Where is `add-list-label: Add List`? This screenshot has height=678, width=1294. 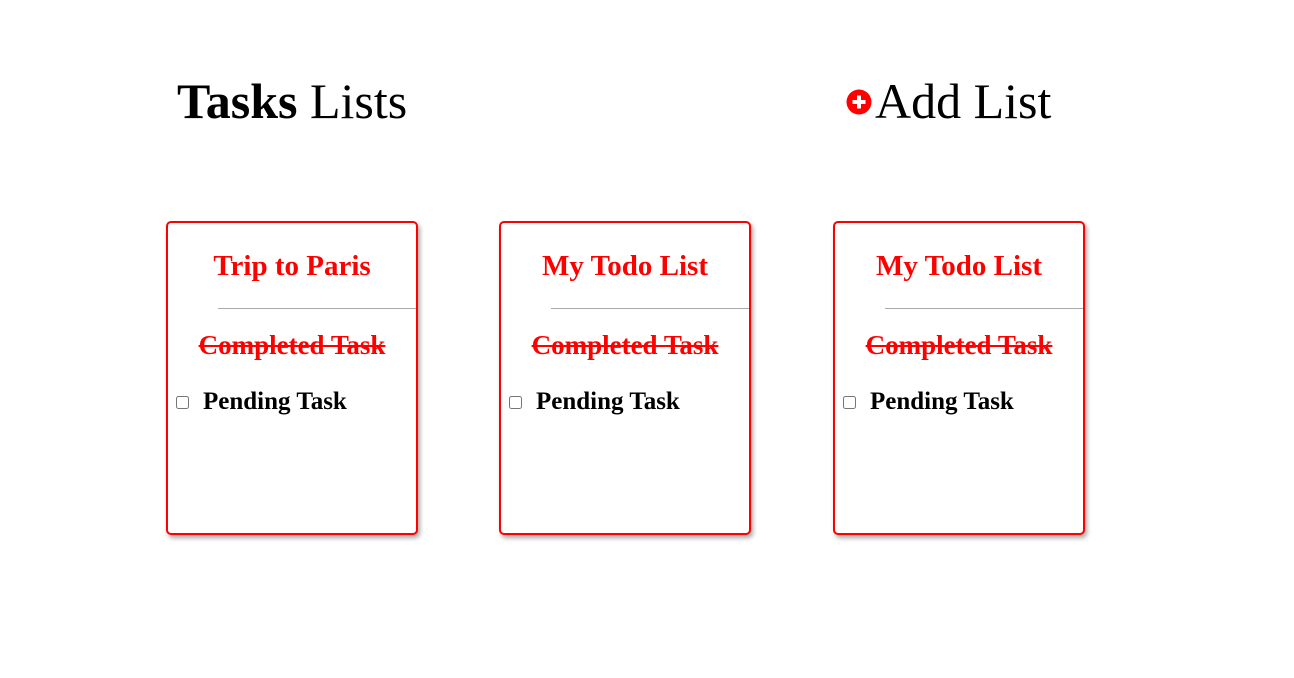 add-list-label: Add List is located at coordinates (963, 101).